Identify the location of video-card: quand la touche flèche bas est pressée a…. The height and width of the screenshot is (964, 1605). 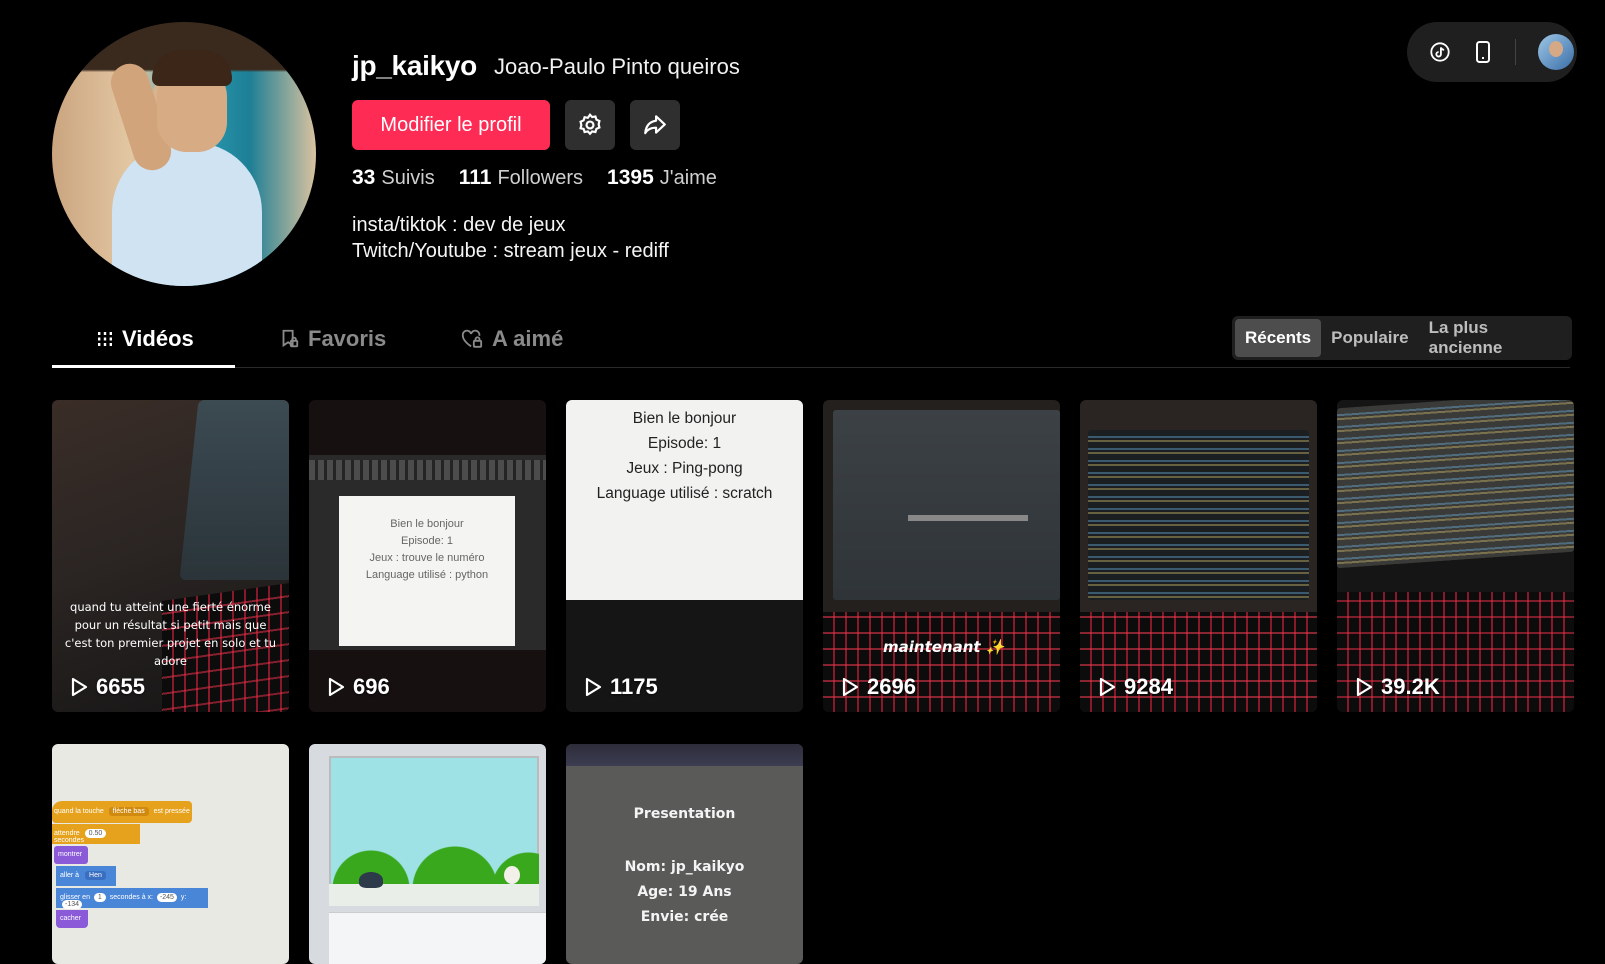
(170, 854).